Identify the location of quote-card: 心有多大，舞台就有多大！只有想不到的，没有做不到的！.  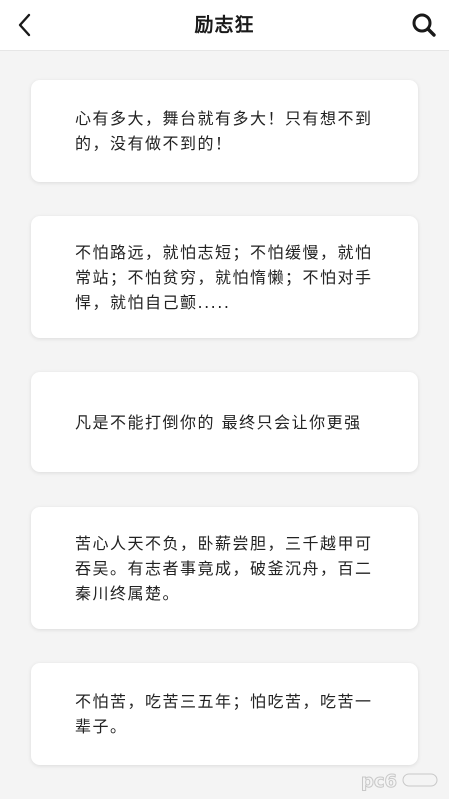
(224, 131).